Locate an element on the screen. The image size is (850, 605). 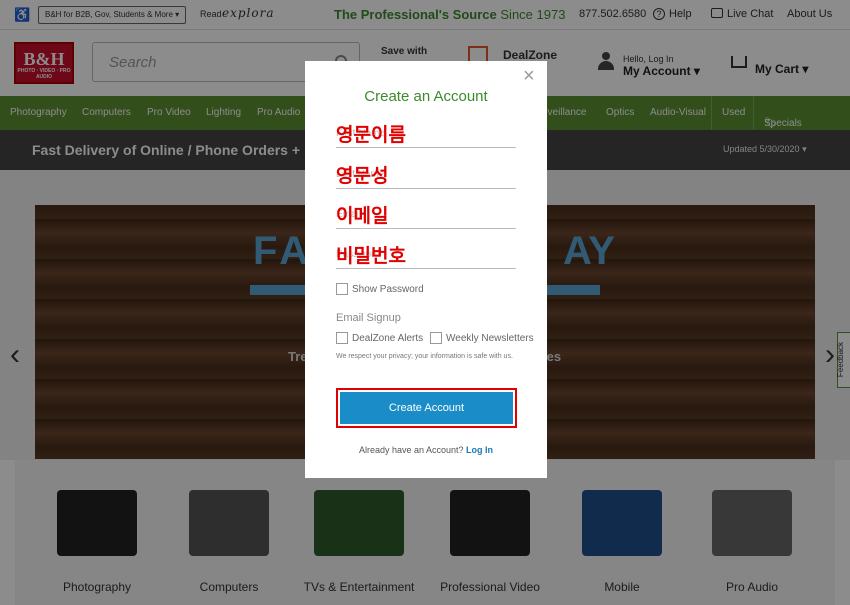
already-text: Already have an Account? is located at coordinates (411, 450).